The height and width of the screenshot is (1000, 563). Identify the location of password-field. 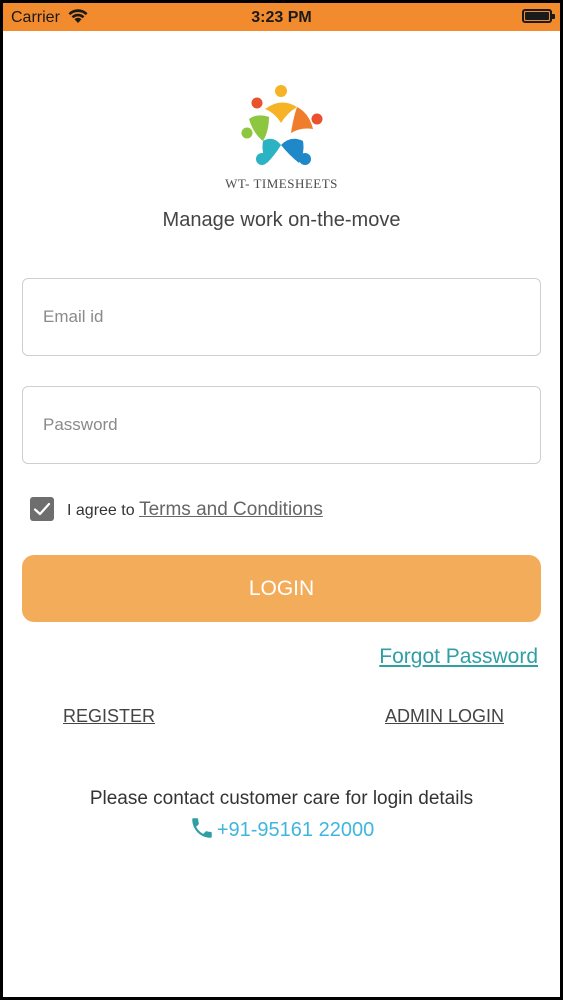
(281, 425).